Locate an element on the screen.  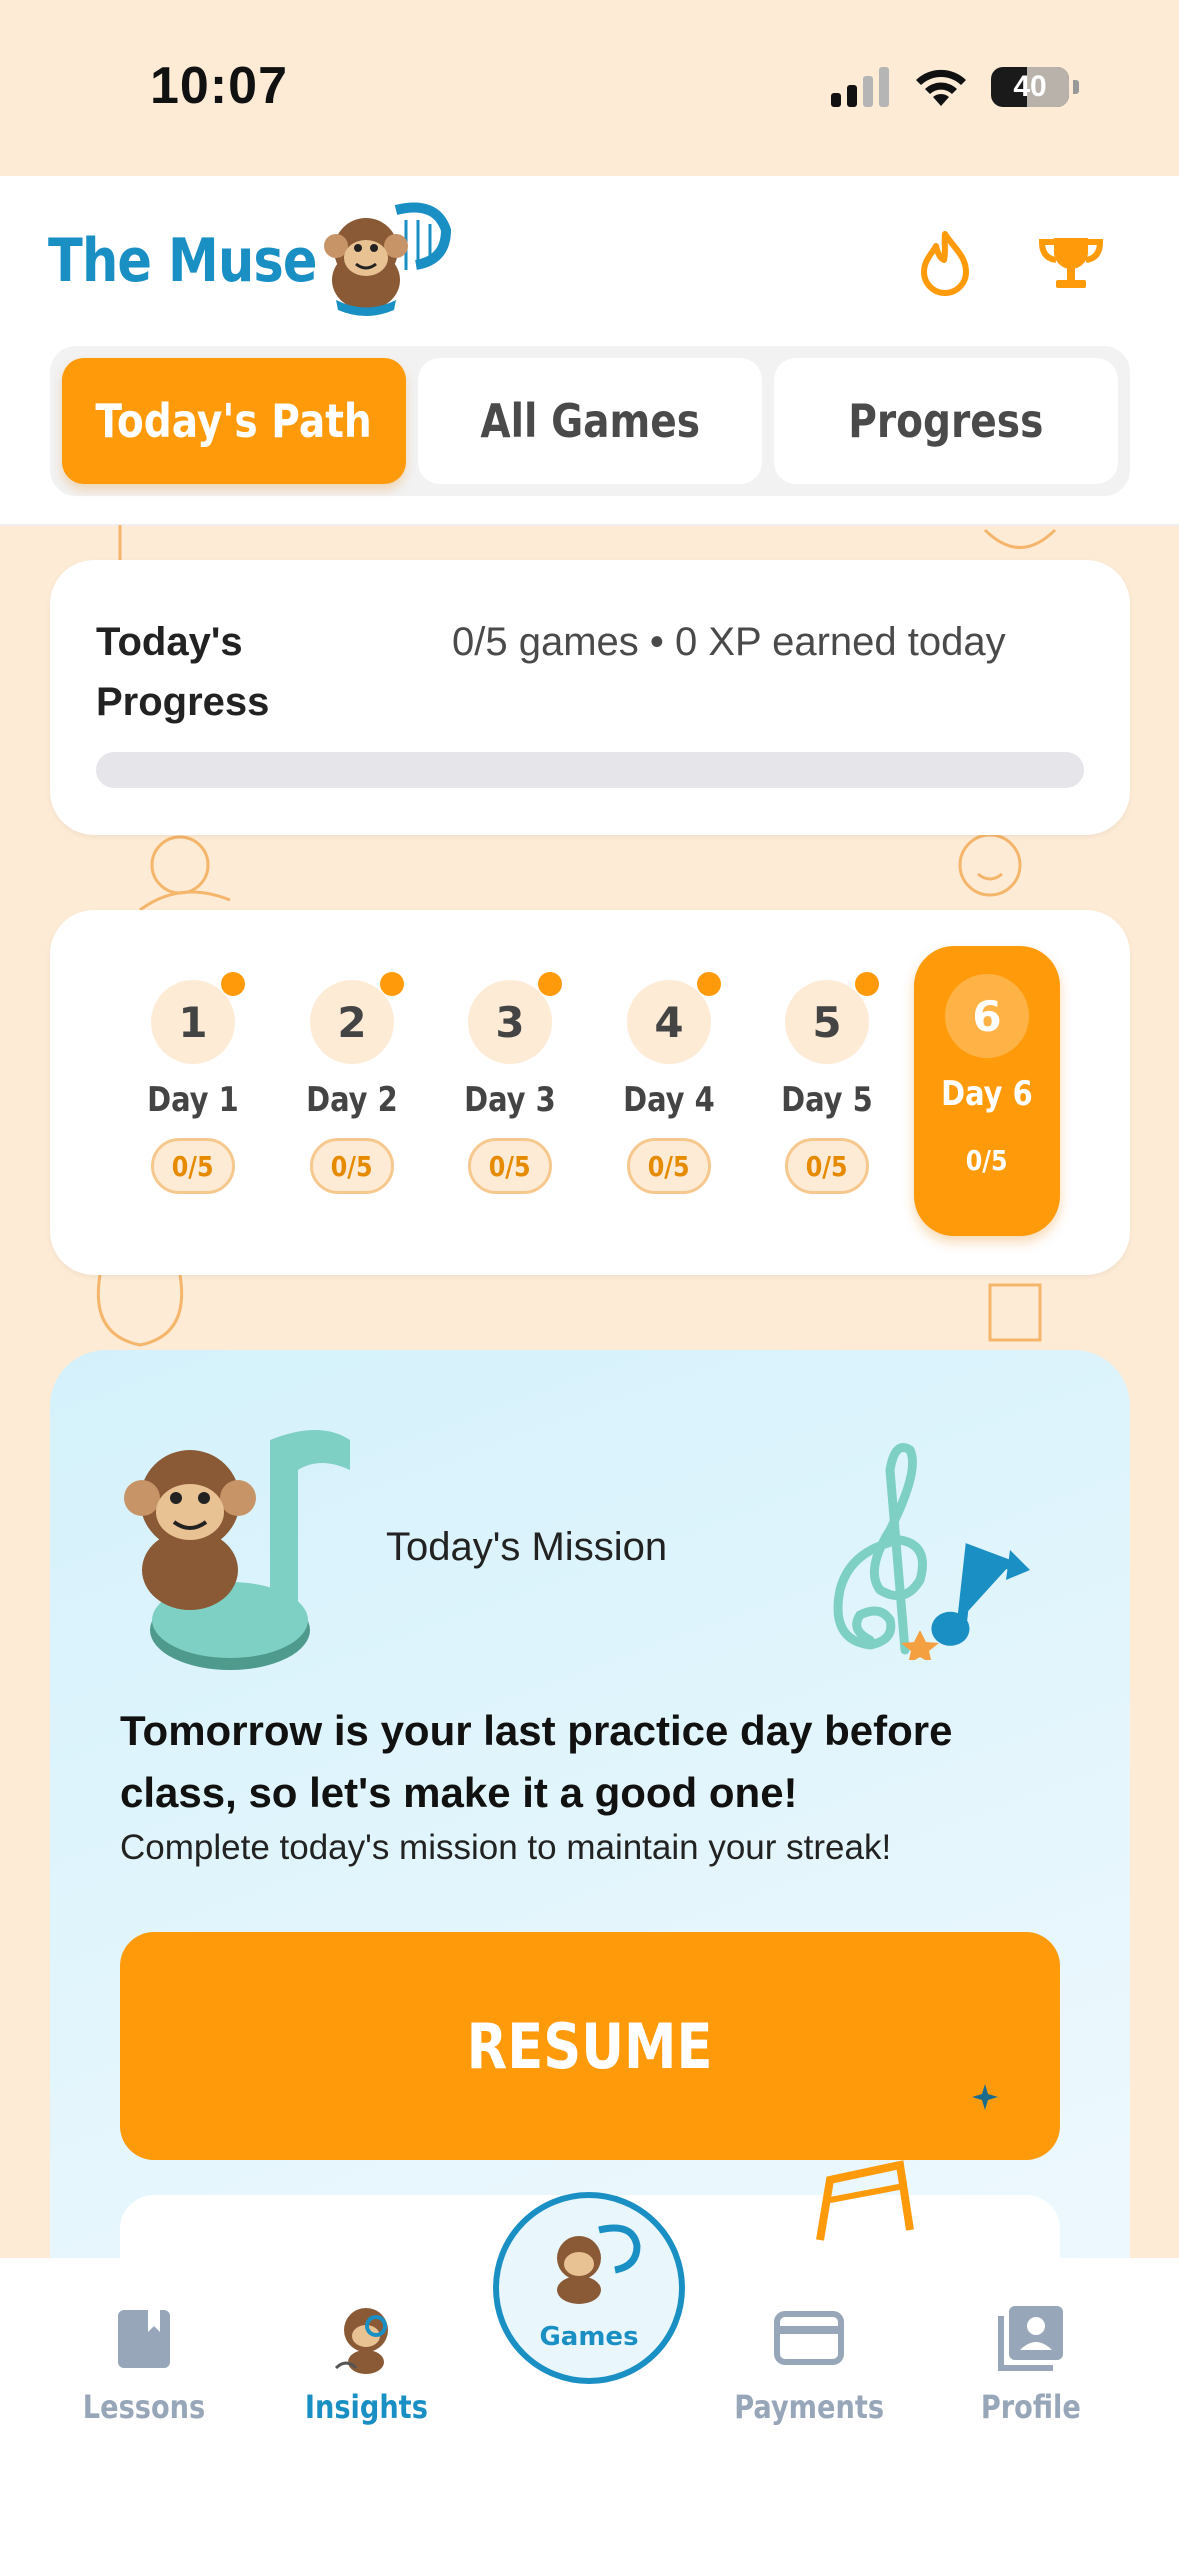
monkey-music-note-icon is located at coordinates (237, 1550).